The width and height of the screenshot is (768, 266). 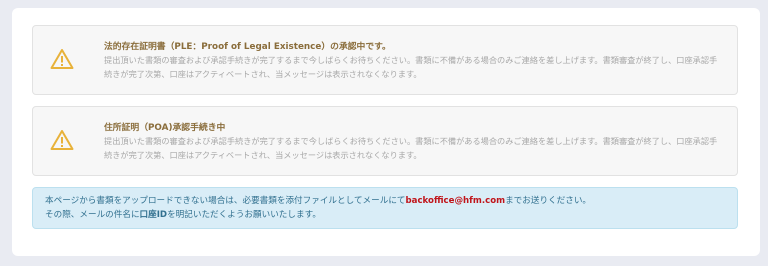 What do you see at coordinates (92, 215) in the screenshot?
I see `info-text: その際、メールの件名に` at bounding box center [92, 215].